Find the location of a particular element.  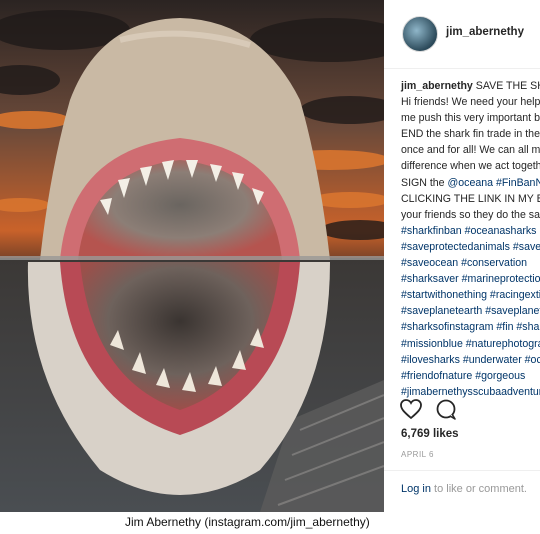

caption-line: #startwithonething #racingextinction is located at coordinates (470, 295).